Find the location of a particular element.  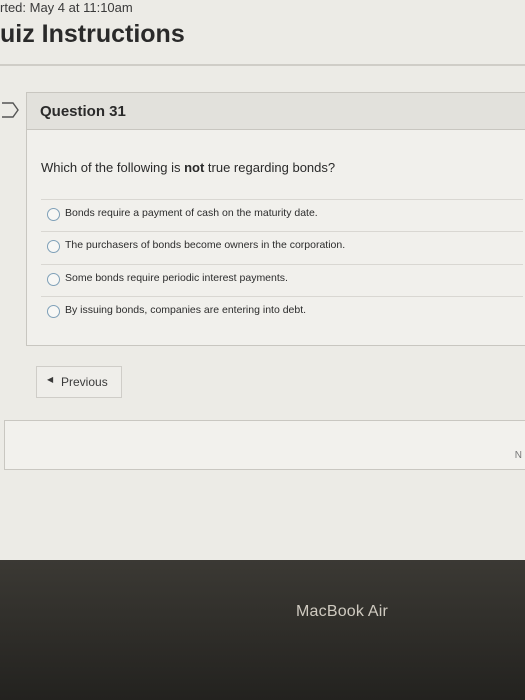

previous-label: Previous is located at coordinates (84, 382).